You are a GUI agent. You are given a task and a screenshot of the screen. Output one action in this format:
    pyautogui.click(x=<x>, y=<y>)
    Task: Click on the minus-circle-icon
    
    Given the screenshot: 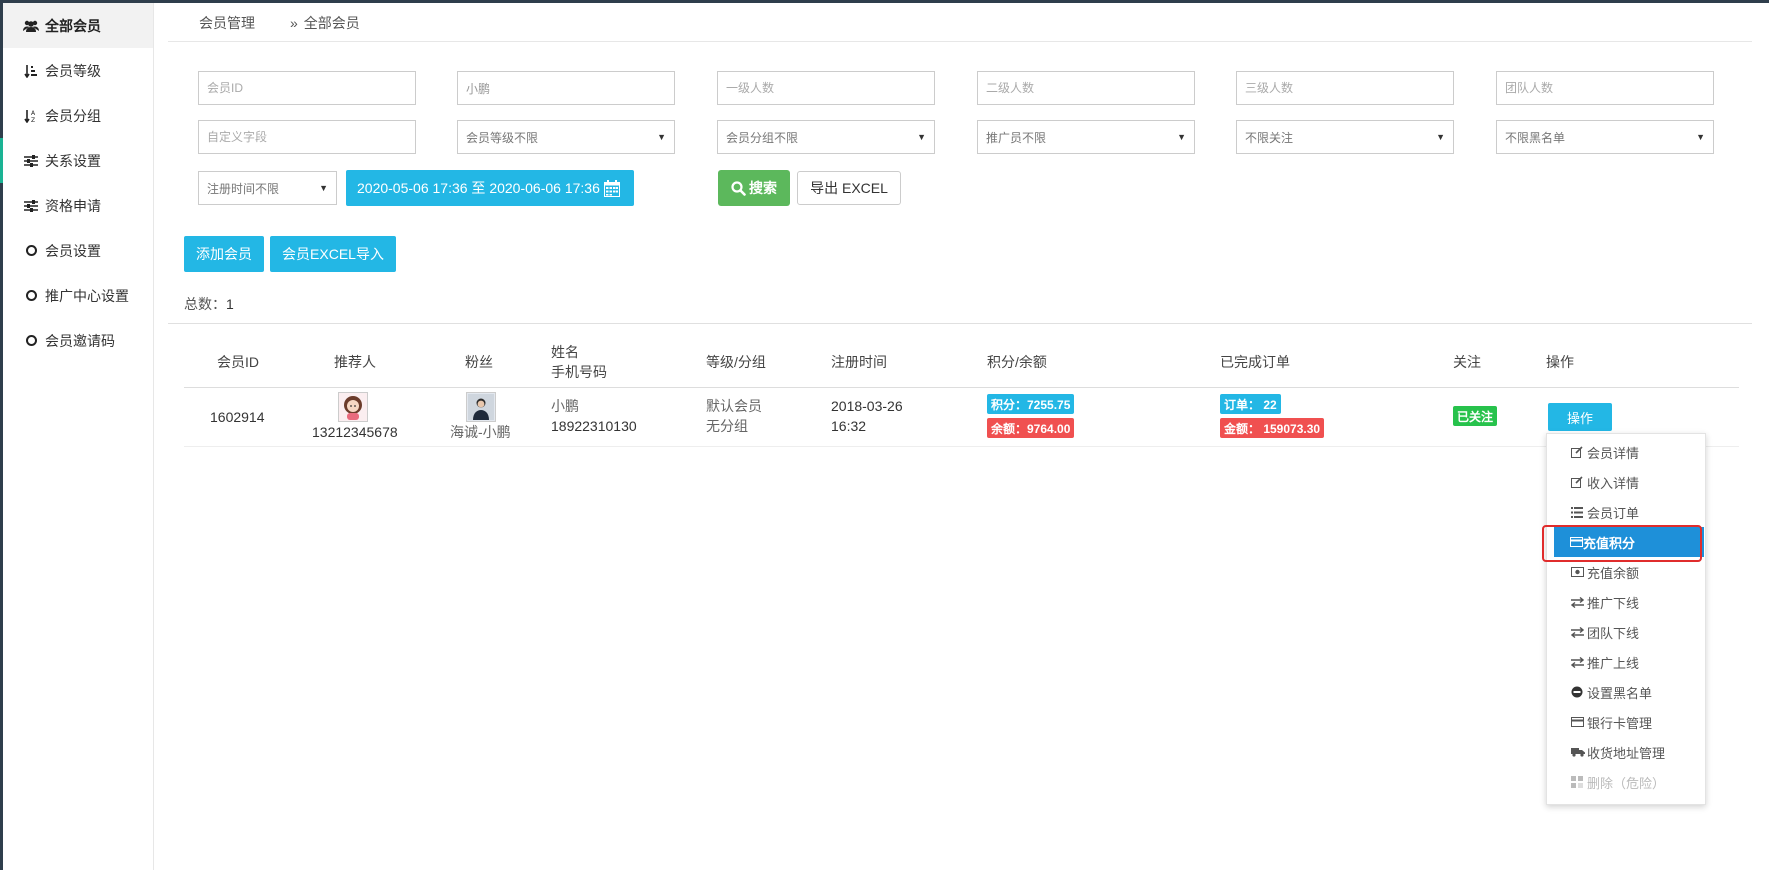 What is the action you would take?
    pyautogui.click(x=1579, y=692)
    